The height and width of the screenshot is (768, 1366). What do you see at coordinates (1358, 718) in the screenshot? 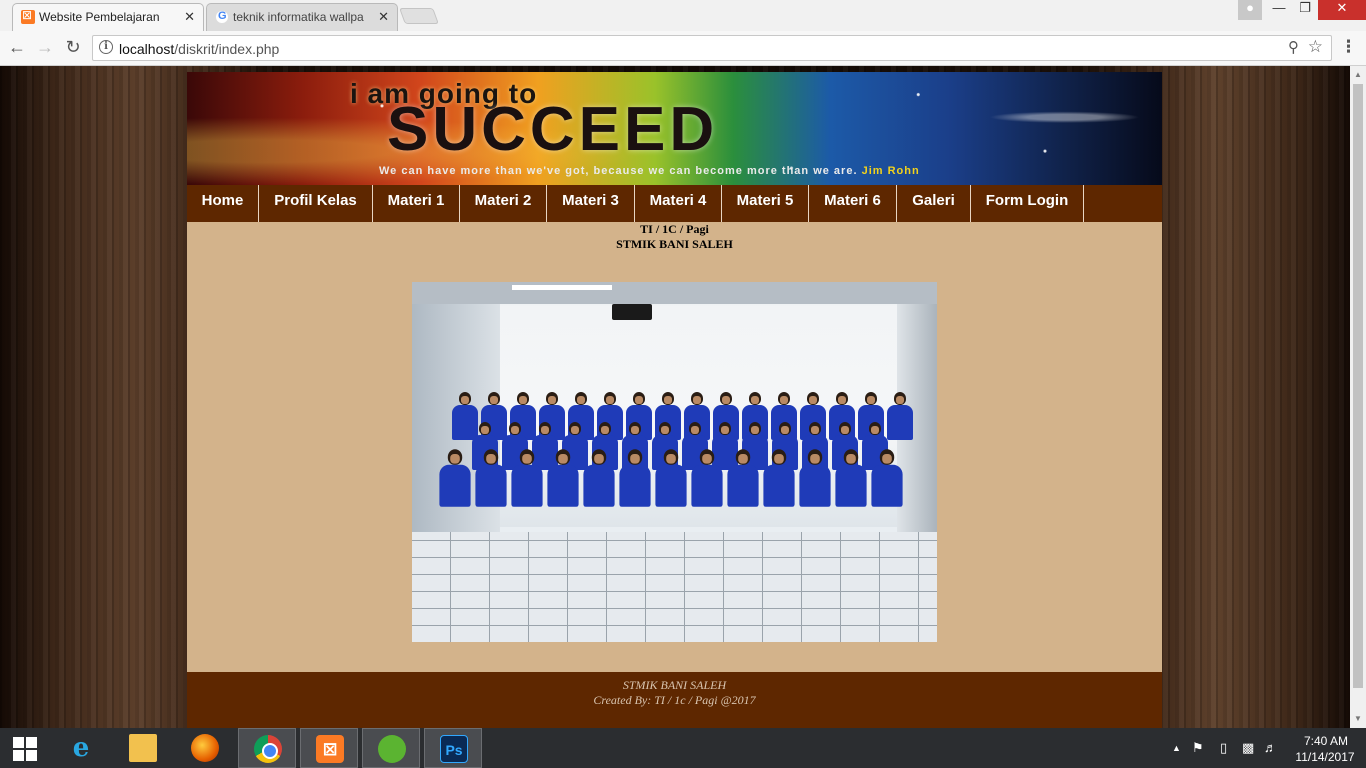
I see `scroll-down-icon: ▼` at bounding box center [1358, 718].